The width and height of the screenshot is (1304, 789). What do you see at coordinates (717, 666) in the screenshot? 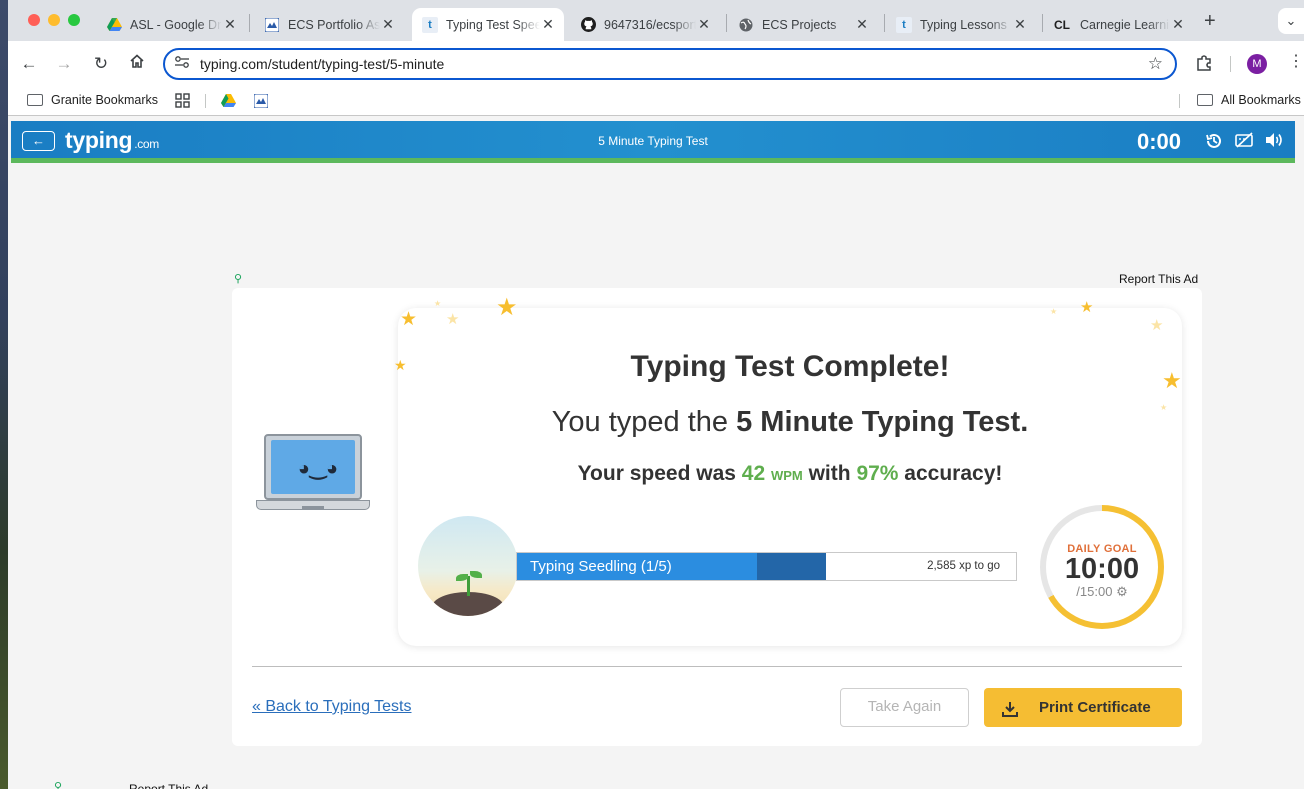
I see `divider` at bounding box center [717, 666].